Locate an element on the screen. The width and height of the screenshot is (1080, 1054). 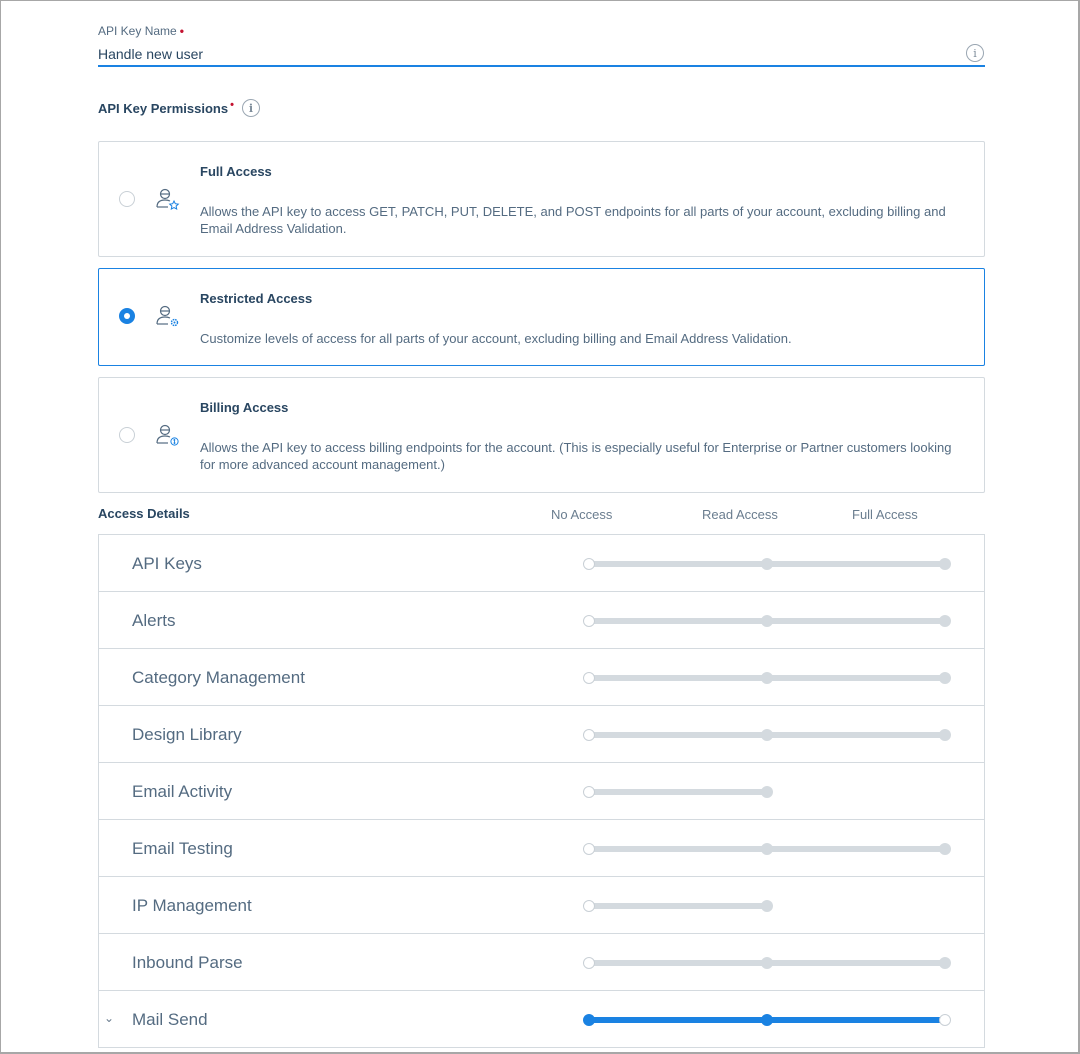
full-access-radio is located at coordinates (127, 199).